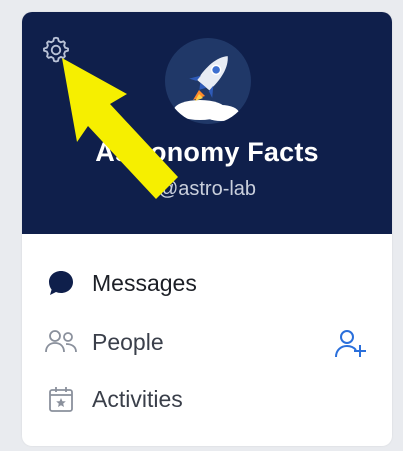  Describe the element at coordinates (61, 283) in the screenshot. I see `chat-bubble-icon` at that location.